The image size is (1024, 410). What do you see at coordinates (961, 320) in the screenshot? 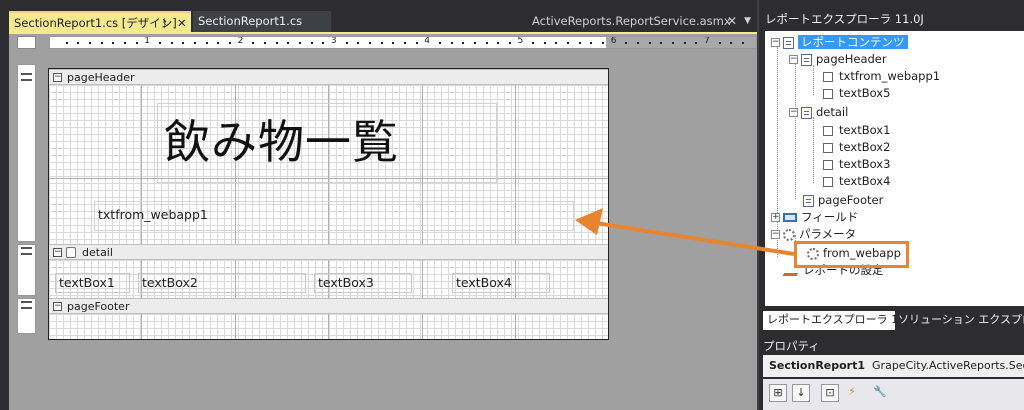
I see `tab-solution-explorer: ソリューション エクスプローラー` at bounding box center [961, 320].